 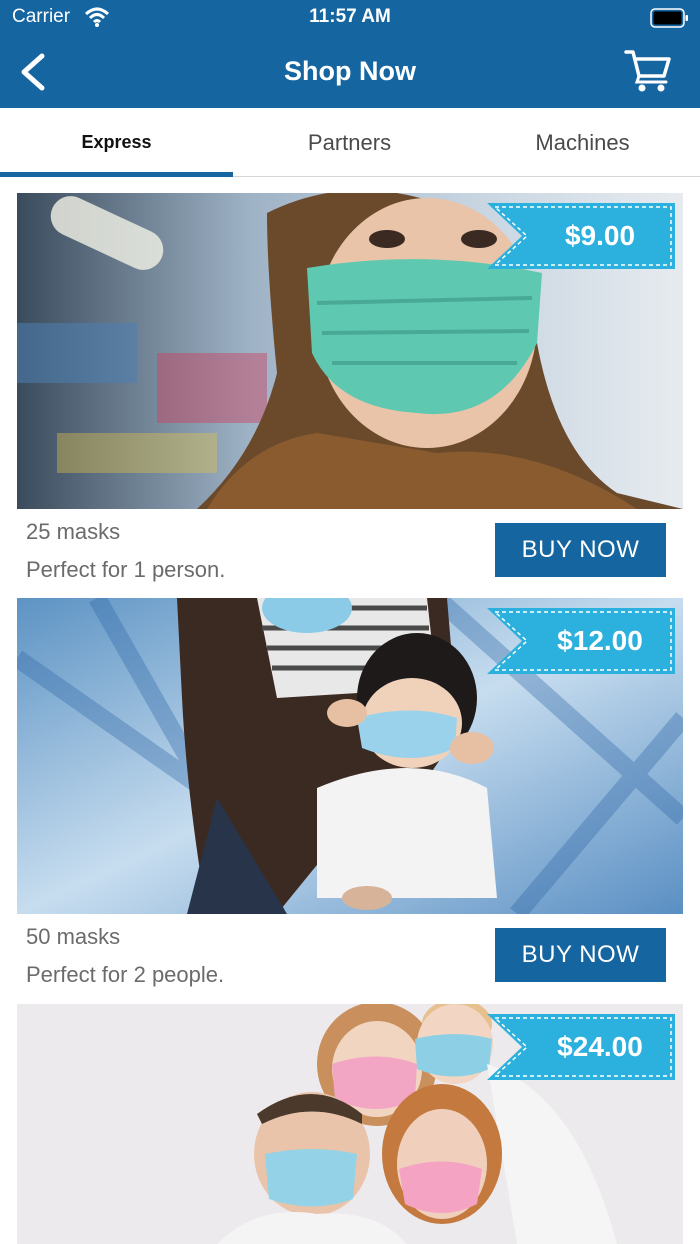 I want to click on app-header: Carrier 11:57 AM Shop Now, so click(x=350, y=54).